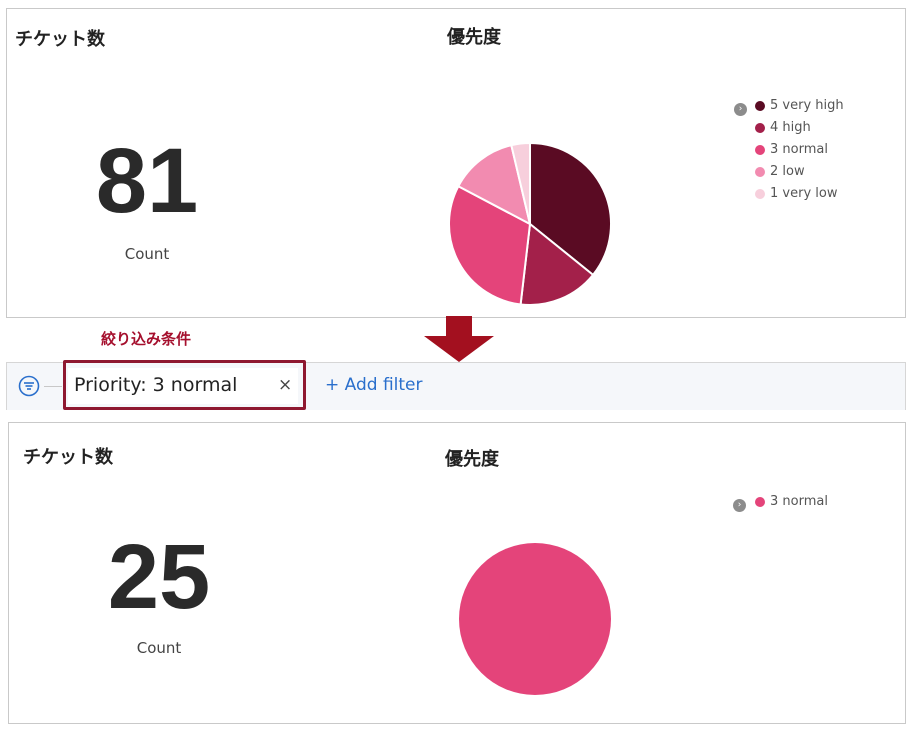 The image size is (911, 730). I want to click on pie-slice-3-normal, so click(535, 619).